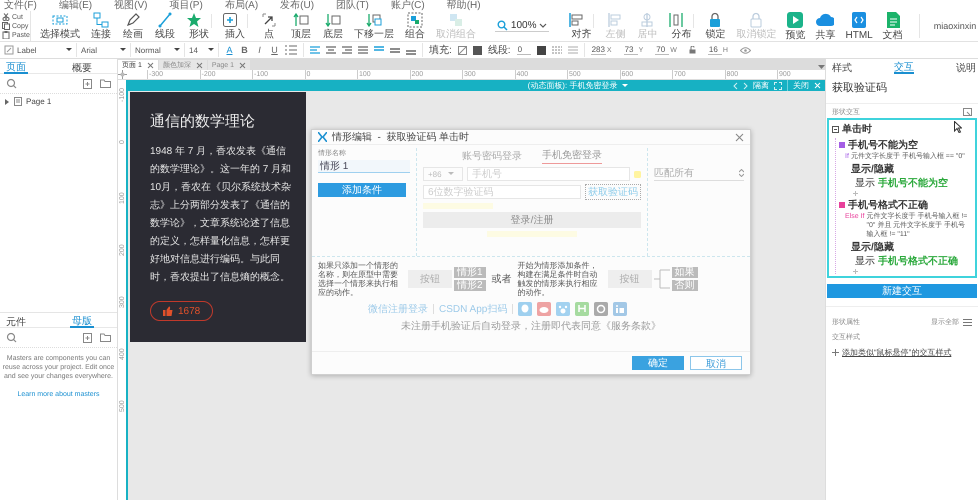  I want to click on geometry-field: 283, so click(598, 50).